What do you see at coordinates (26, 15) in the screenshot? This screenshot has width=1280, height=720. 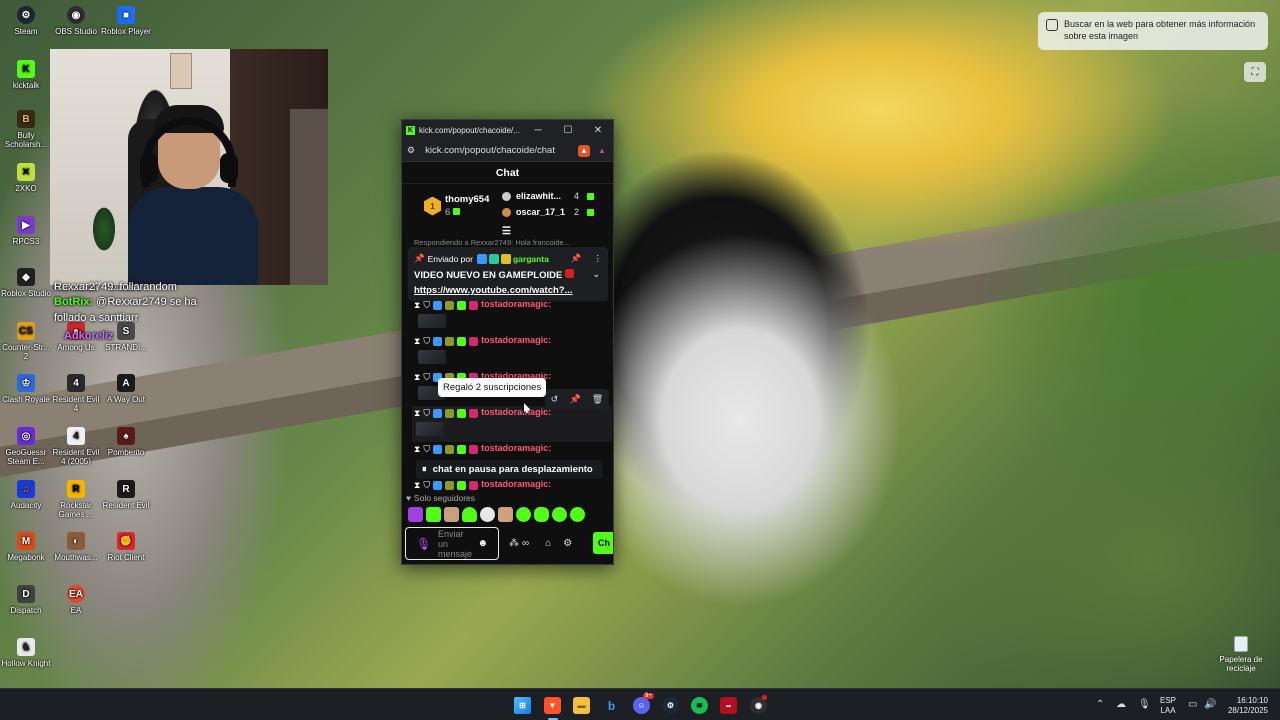 I see `steam-icon: ⚙` at bounding box center [26, 15].